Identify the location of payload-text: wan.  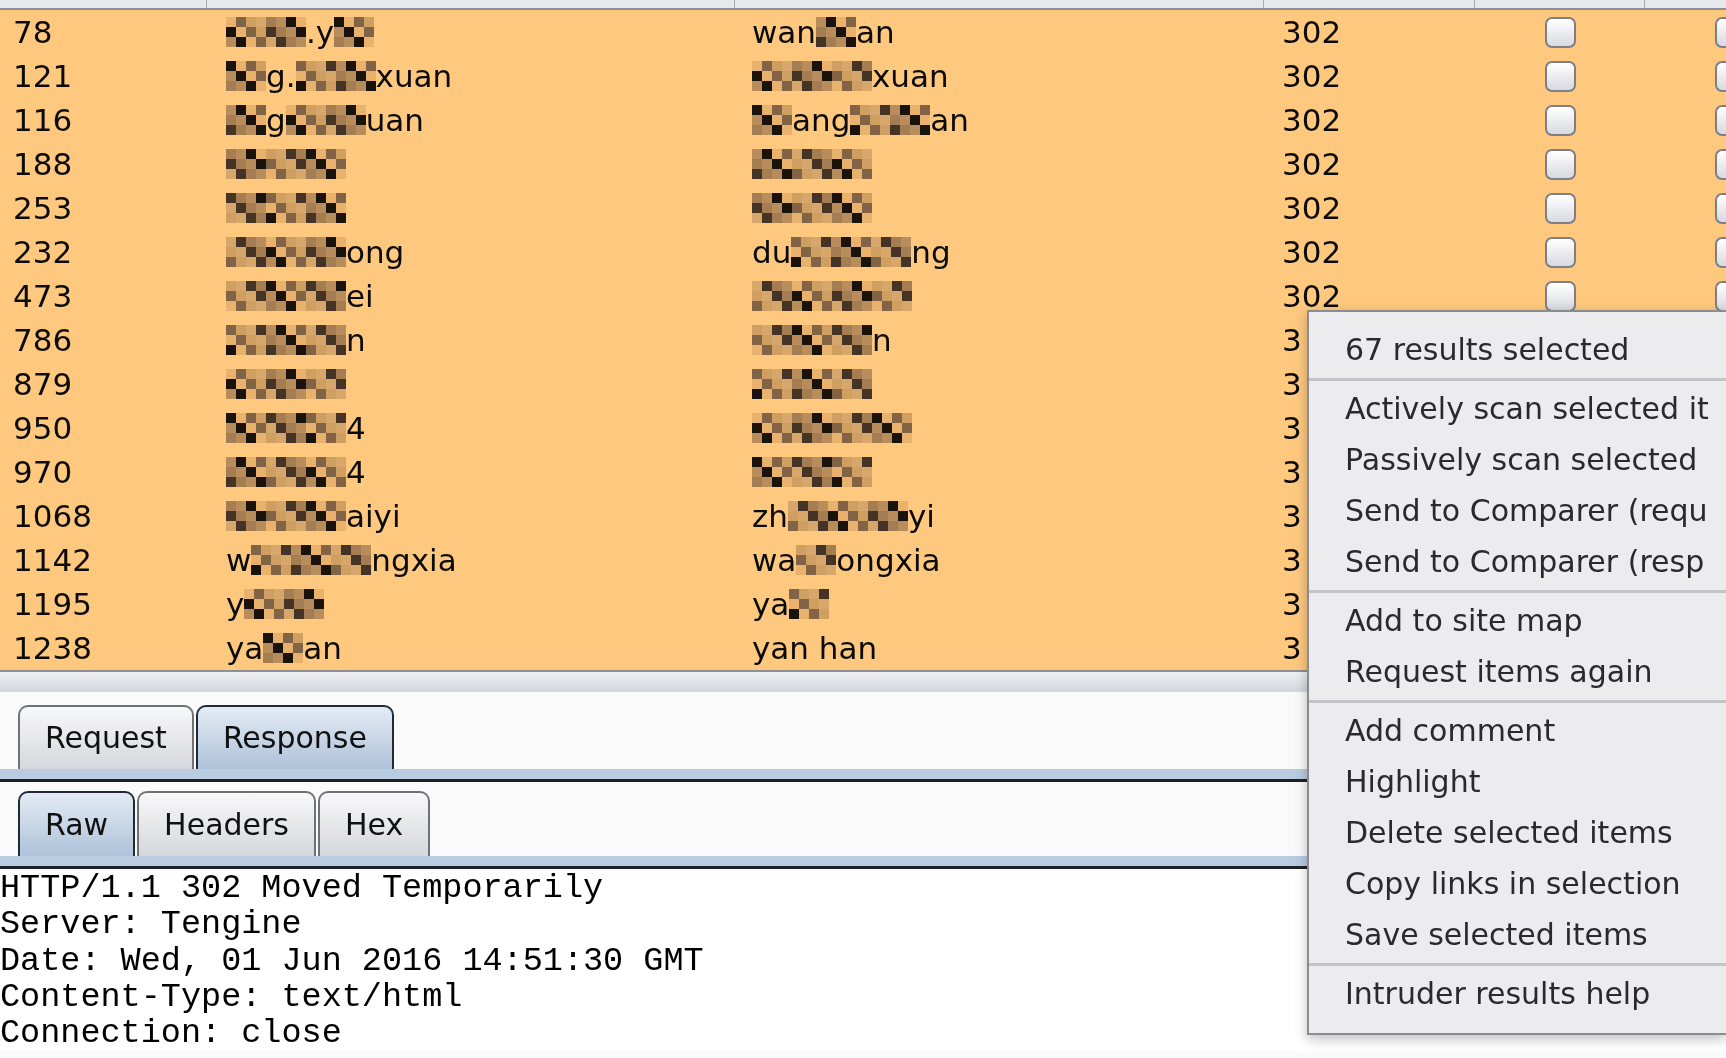
(784, 32).